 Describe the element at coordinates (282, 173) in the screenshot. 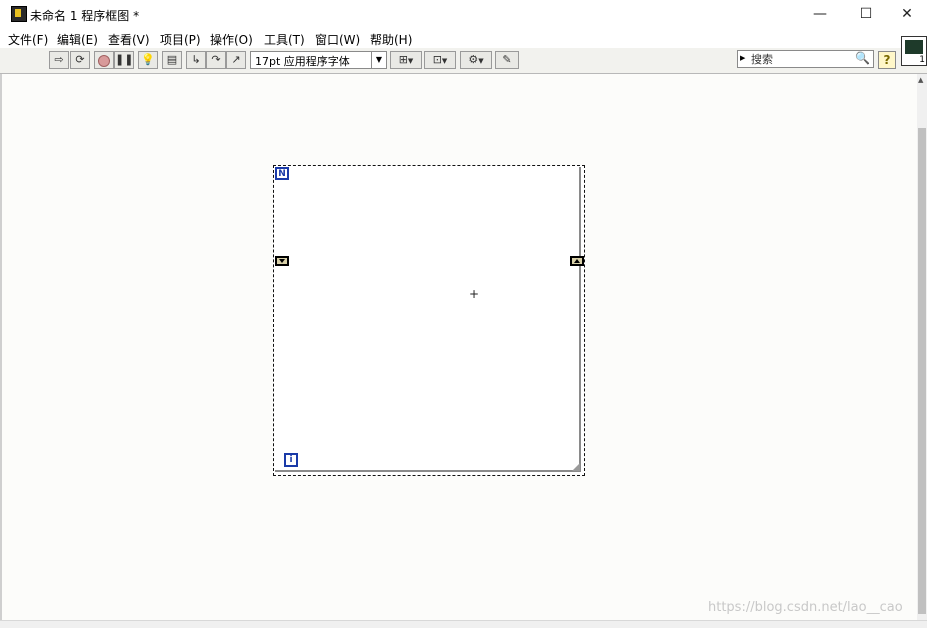

I see `count-terminal: N` at that location.